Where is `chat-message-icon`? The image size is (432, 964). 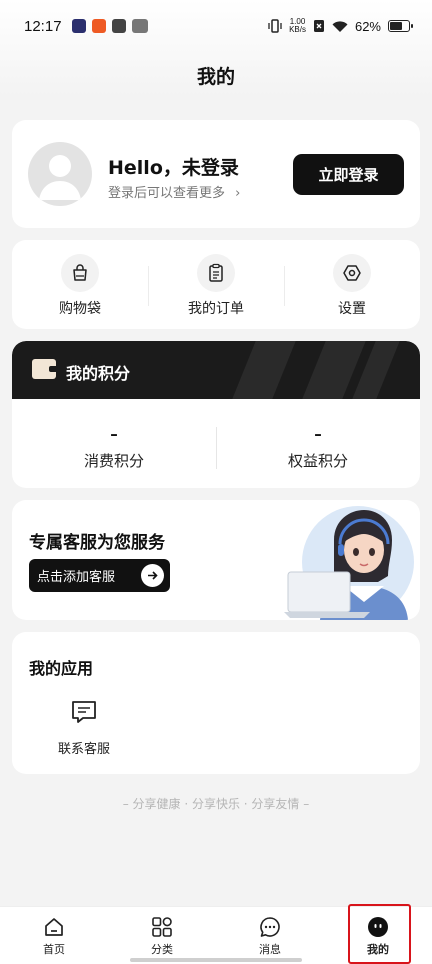 chat-message-icon is located at coordinates (84, 712).